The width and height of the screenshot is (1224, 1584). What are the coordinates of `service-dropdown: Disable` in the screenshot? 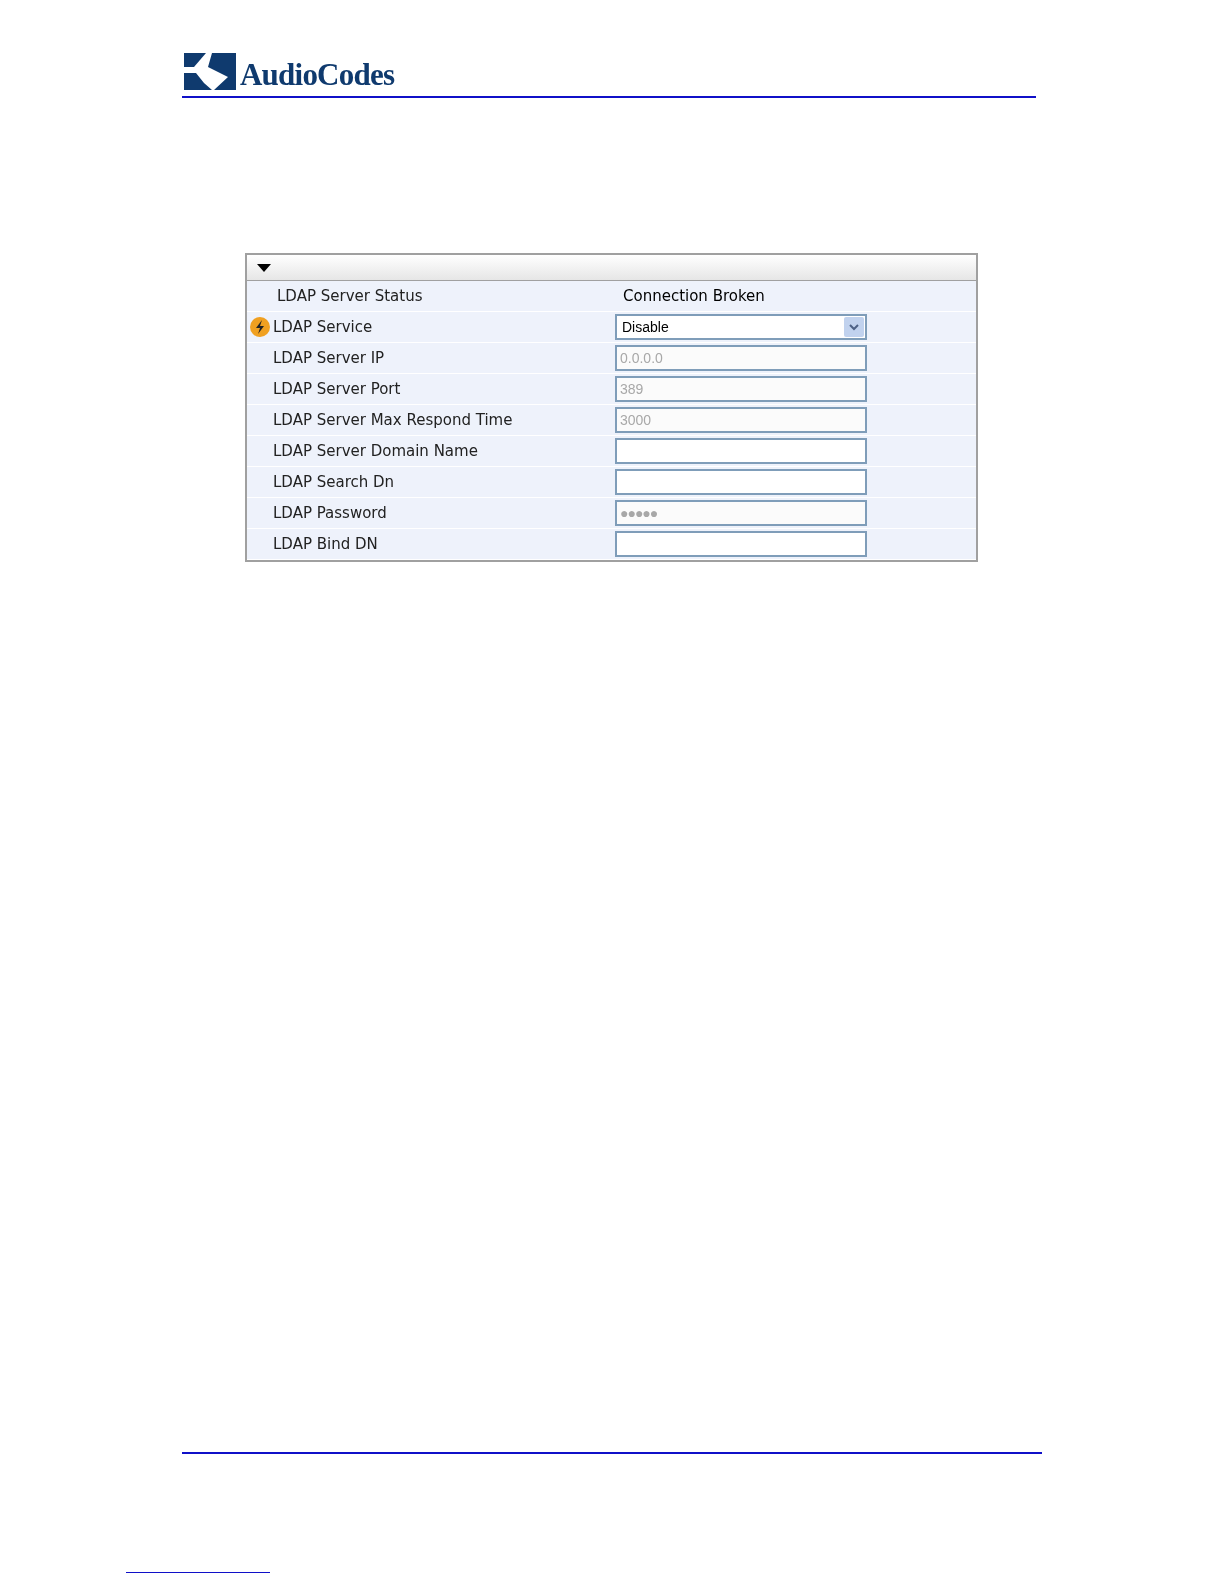 It's located at (741, 327).